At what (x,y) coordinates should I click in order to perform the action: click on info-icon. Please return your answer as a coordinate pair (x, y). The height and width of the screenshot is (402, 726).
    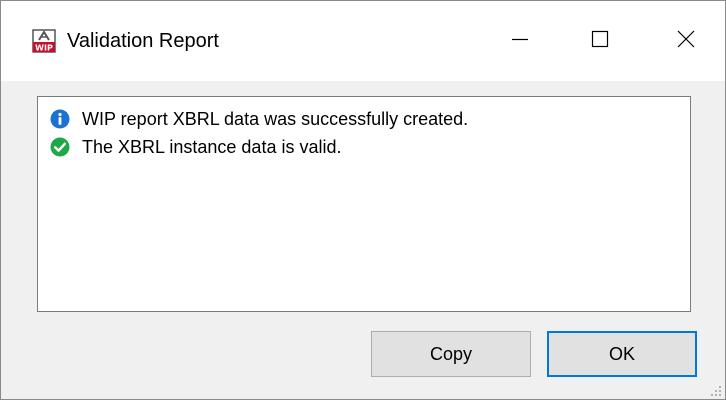
    Looking at the image, I should click on (60, 119).